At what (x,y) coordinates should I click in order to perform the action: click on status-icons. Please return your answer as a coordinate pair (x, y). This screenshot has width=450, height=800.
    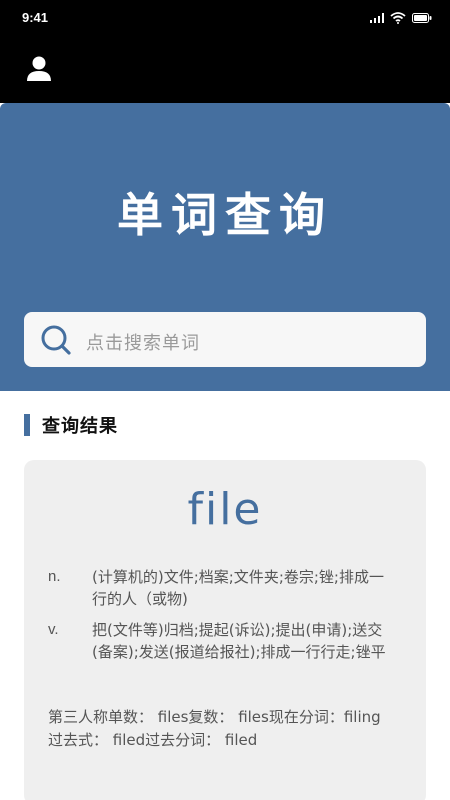
    Looking at the image, I should click on (401, 18).